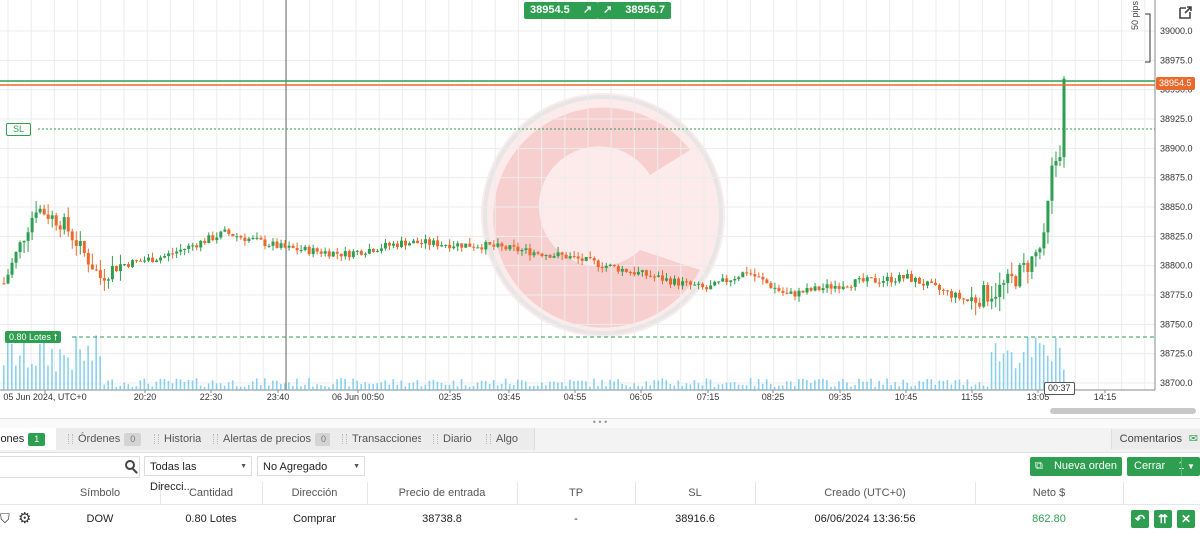  I want to click on close-position-button: ✕, so click(1186, 519).